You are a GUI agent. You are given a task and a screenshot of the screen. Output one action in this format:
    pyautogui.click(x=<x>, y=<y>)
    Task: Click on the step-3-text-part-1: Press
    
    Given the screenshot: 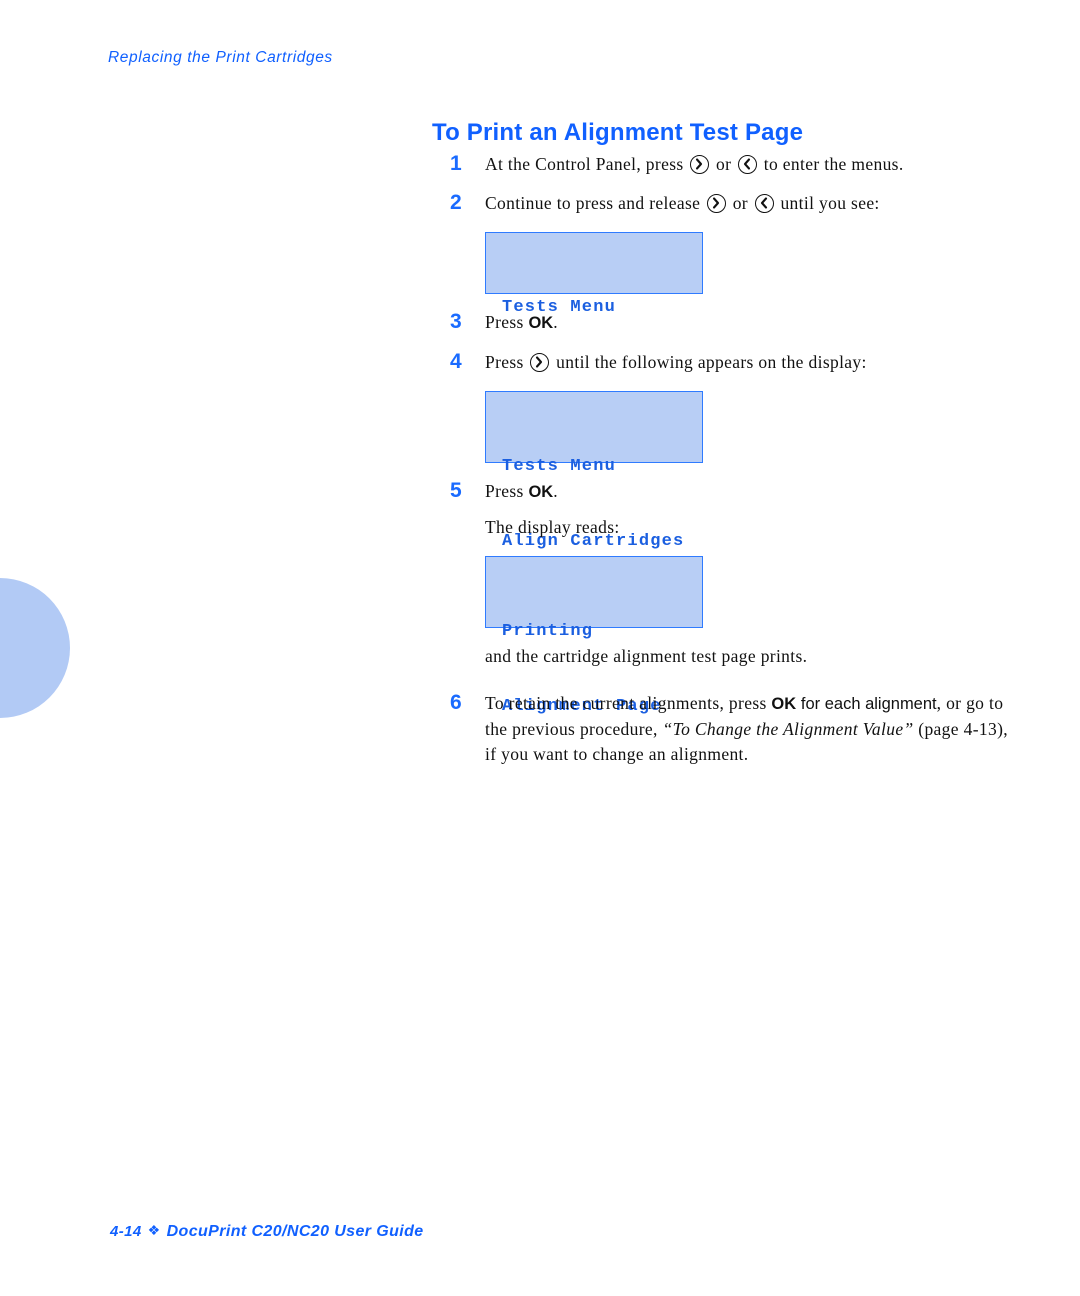 What is the action you would take?
    pyautogui.click(x=504, y=322)
    